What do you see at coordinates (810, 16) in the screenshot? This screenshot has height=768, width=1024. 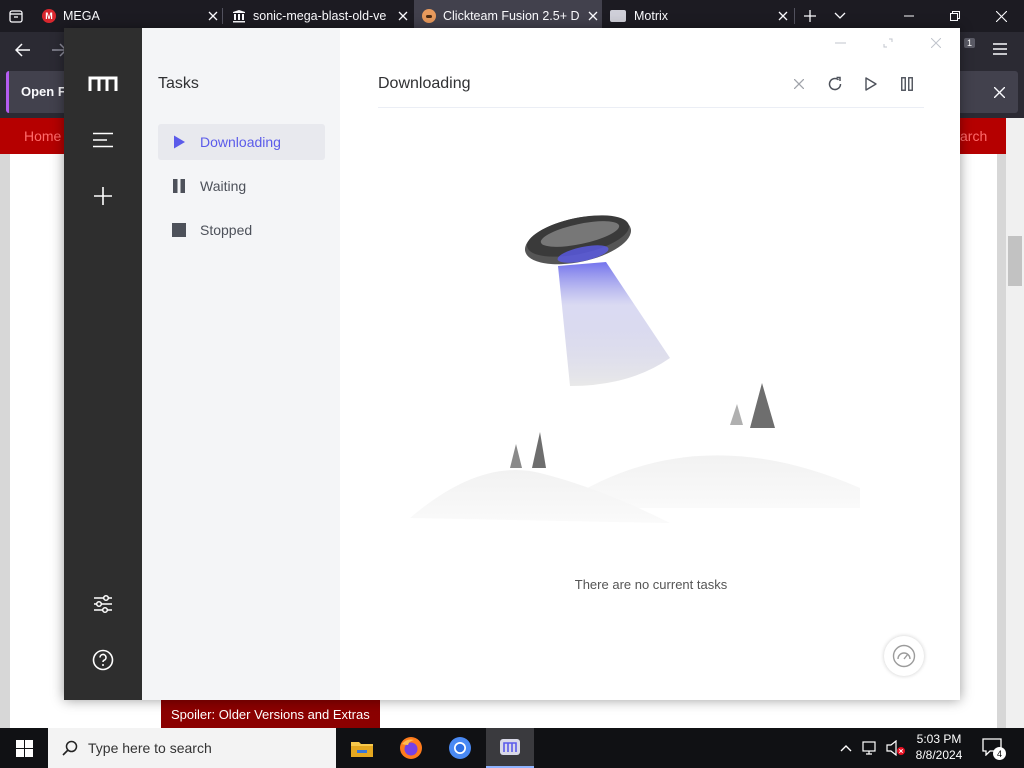 I see `new-tab-icon` at bounding box center [810, 16].